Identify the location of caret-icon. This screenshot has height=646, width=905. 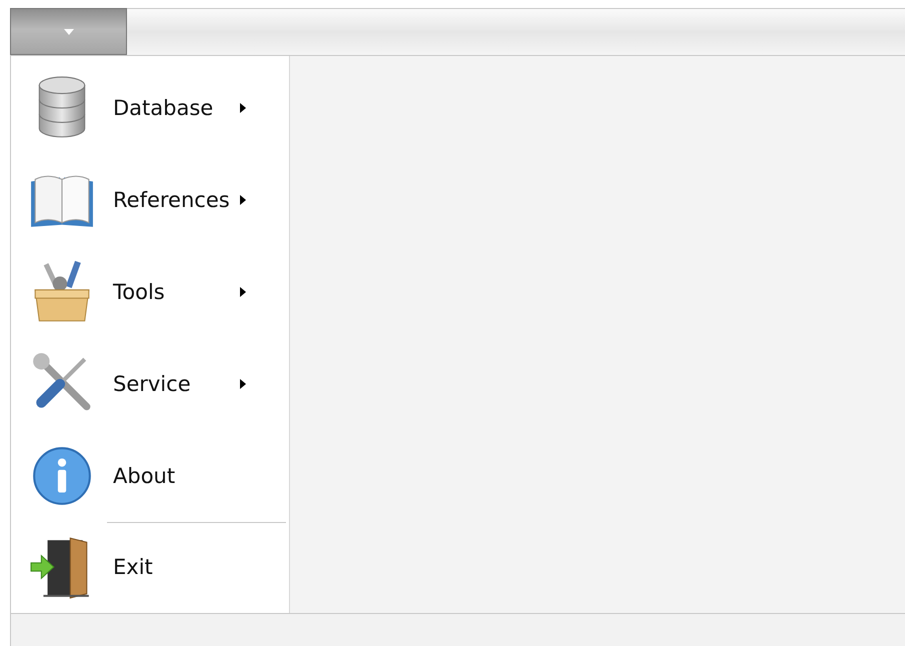
(69, 32).